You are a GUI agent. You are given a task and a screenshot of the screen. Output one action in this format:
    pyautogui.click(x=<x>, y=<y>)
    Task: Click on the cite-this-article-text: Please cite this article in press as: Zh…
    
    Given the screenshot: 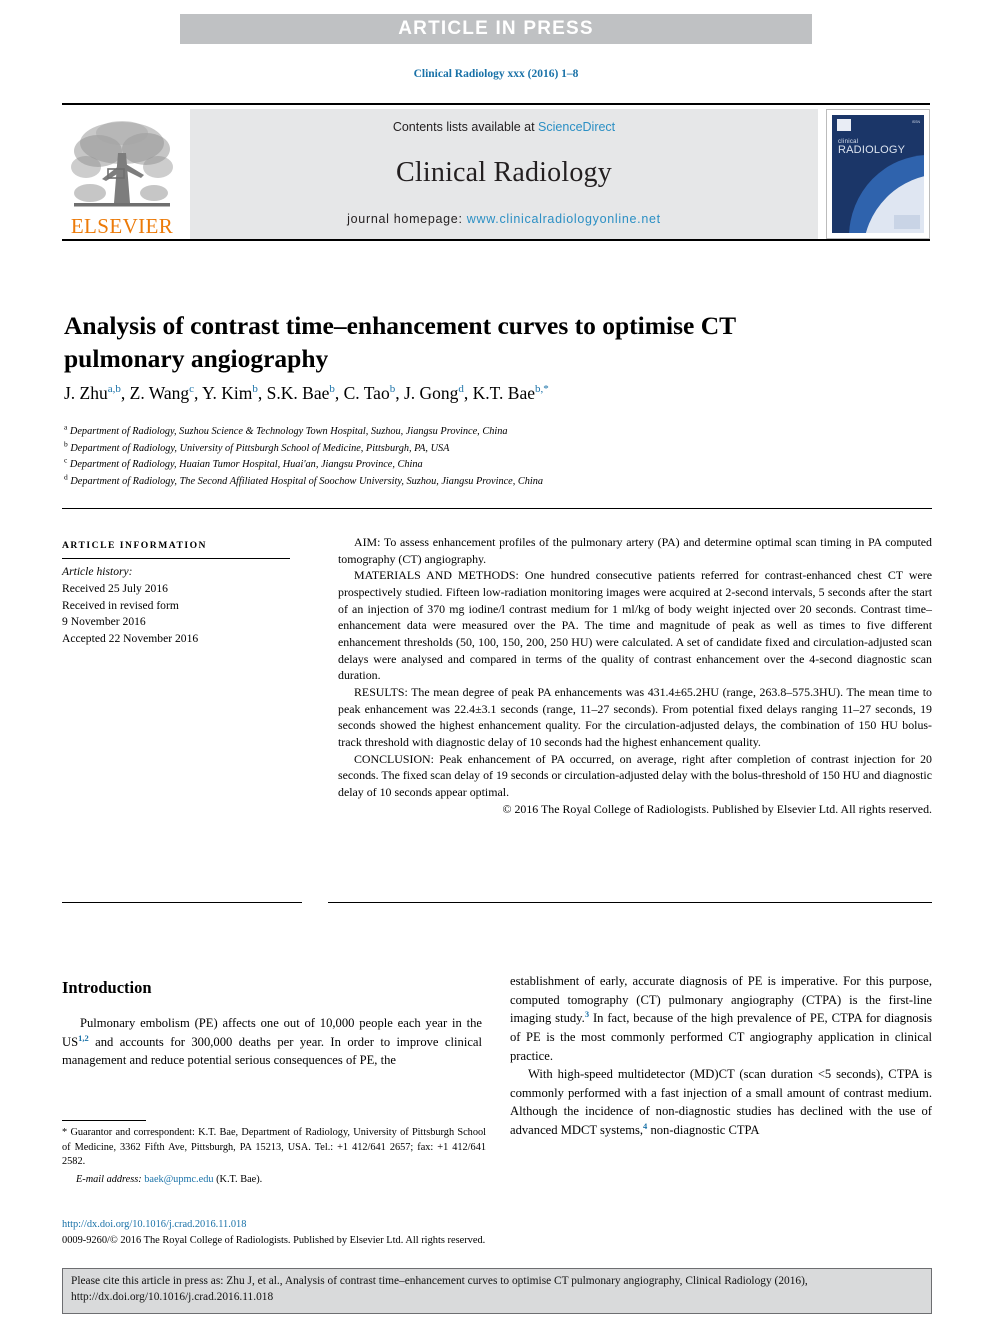 What is the action you would take?
    pyautogui.click(x=439, y=1289)
    